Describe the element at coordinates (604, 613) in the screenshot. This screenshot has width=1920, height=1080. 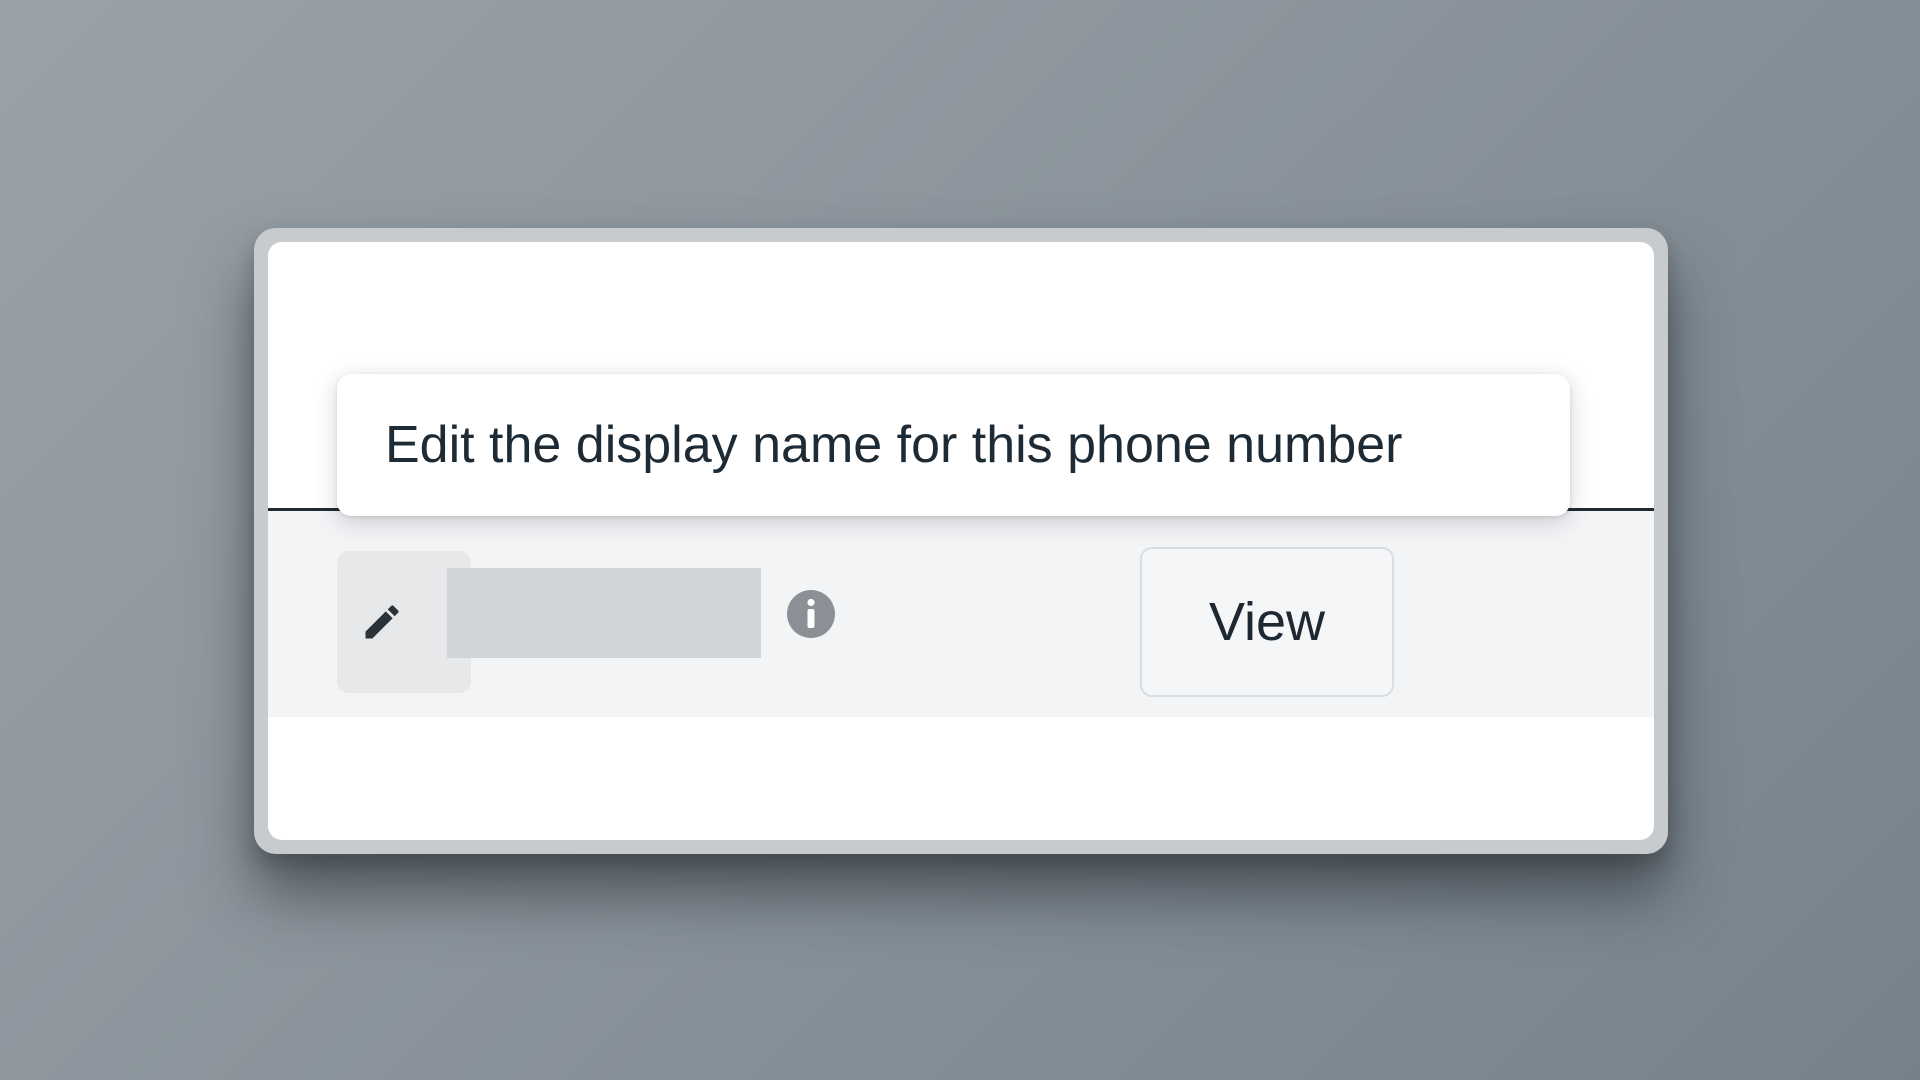
I see `display-name-field` at that location.